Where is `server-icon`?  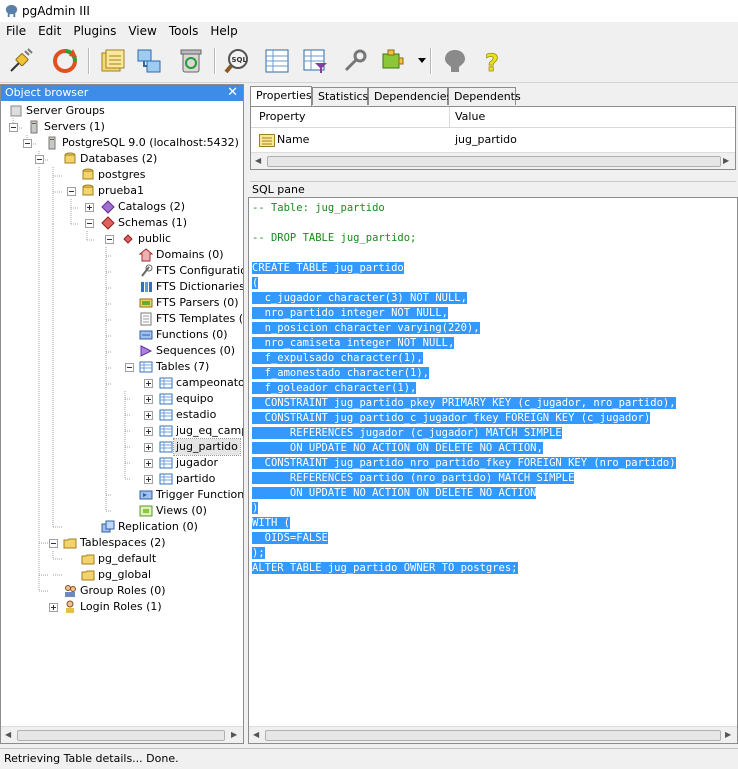
server-icon is located at coordinates (52, 143).